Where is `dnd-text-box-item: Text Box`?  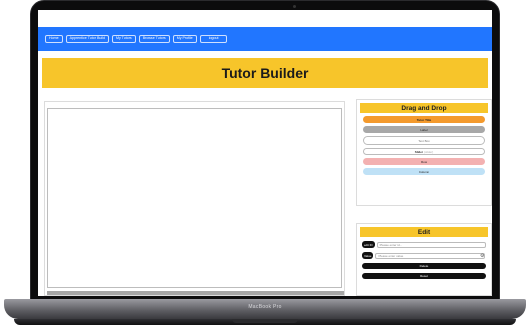 dnd-text-box-item: Text Box is located at coordinates (424, 140).